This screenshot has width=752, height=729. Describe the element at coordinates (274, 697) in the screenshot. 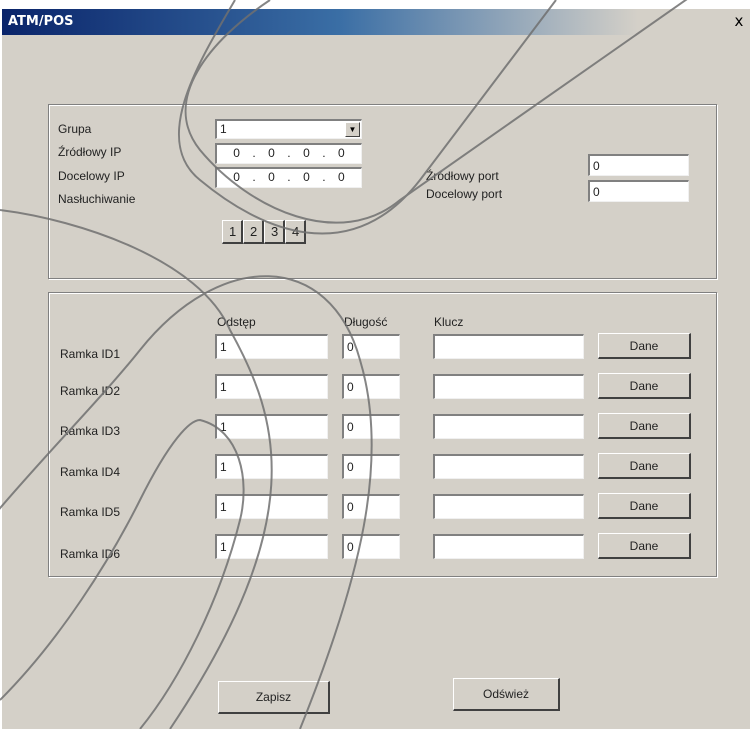

I see `save-button: Zapisz` at that location.